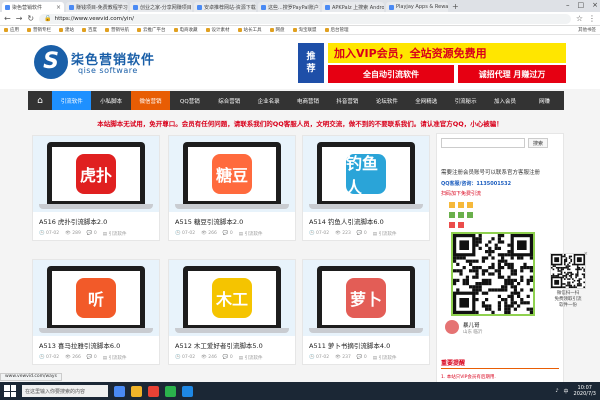 The image size is (600, 400). Describe the element at coordinates (96, 298) in the screenshot. I see `post-thumbnail: 听` at that location.